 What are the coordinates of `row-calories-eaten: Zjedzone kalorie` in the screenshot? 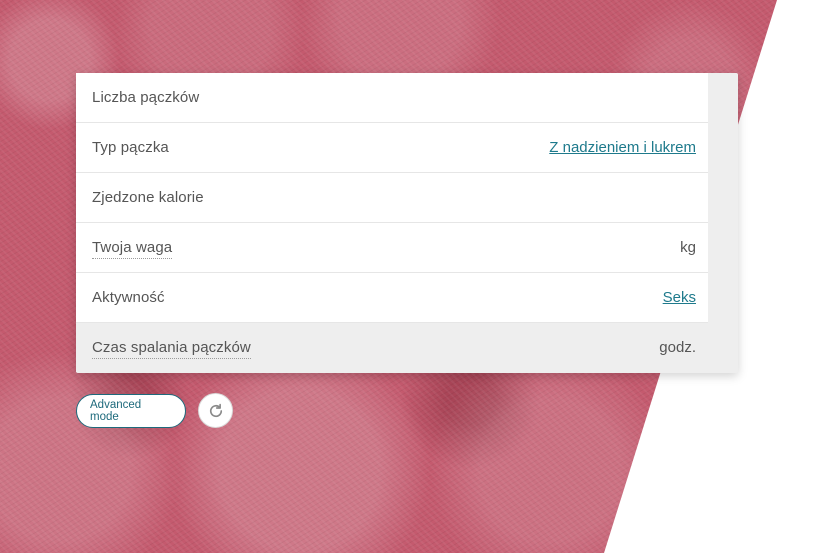 It's located at (392, 198).